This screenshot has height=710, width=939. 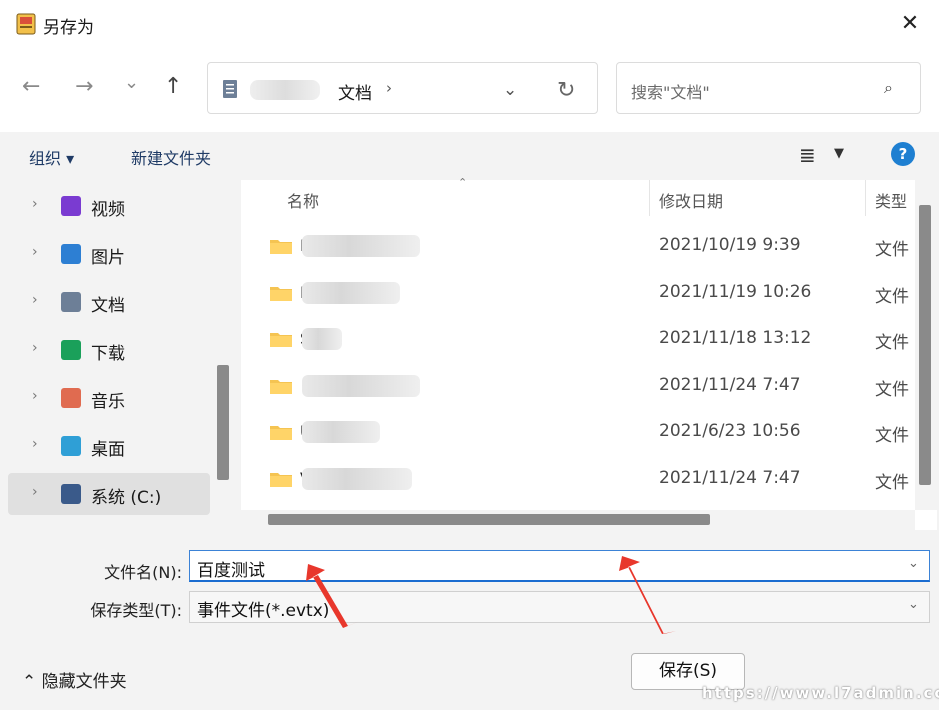 I want to click on annotation-arrow-filename, so click(x=333, y=596).